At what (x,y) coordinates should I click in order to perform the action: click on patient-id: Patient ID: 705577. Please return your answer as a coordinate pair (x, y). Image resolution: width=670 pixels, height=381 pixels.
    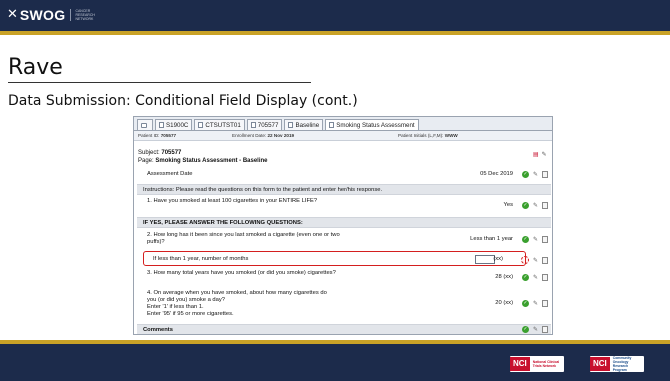
    Looking at the image, I should click on (157, 135).